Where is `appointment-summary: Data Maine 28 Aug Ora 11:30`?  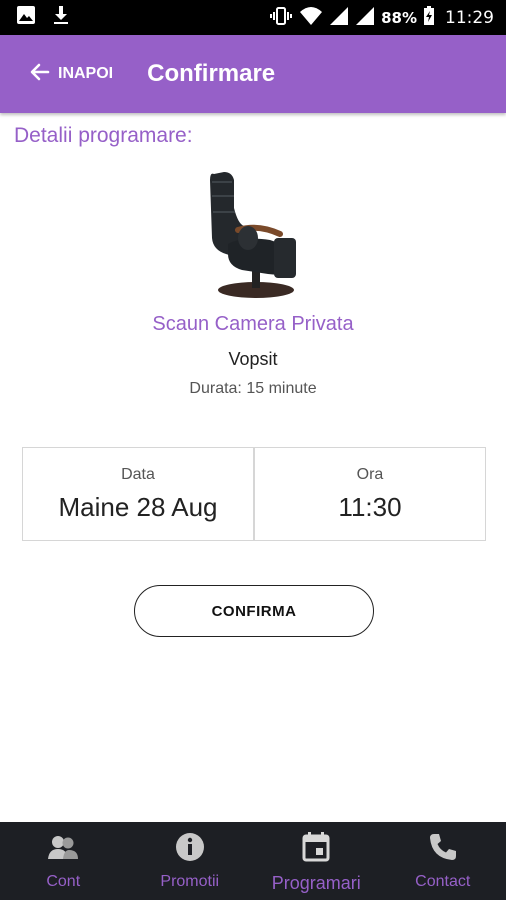
appointment-summary: Data Maine 28 Aug Ora 11:30 is located at coordinates (254, 494).